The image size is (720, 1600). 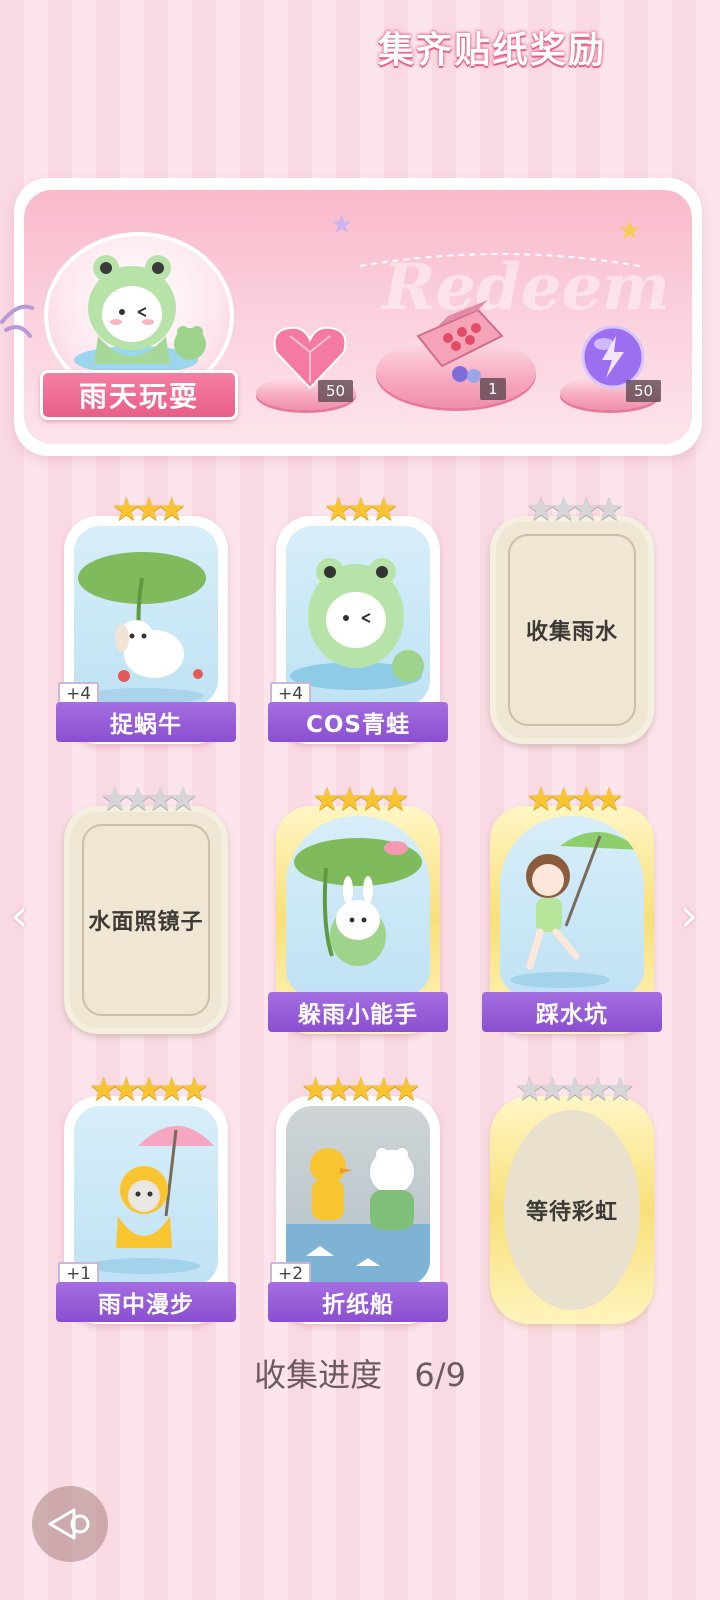 I want to click on next-page-arrow-icon: ›, so click(x=689, y=915).